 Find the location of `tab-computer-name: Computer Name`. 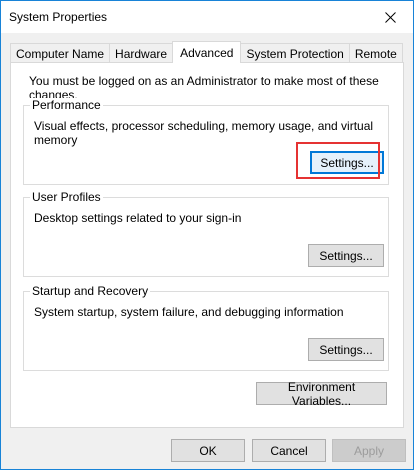

tab-computer-name: Computer Name is located at coordinates (60, 53).